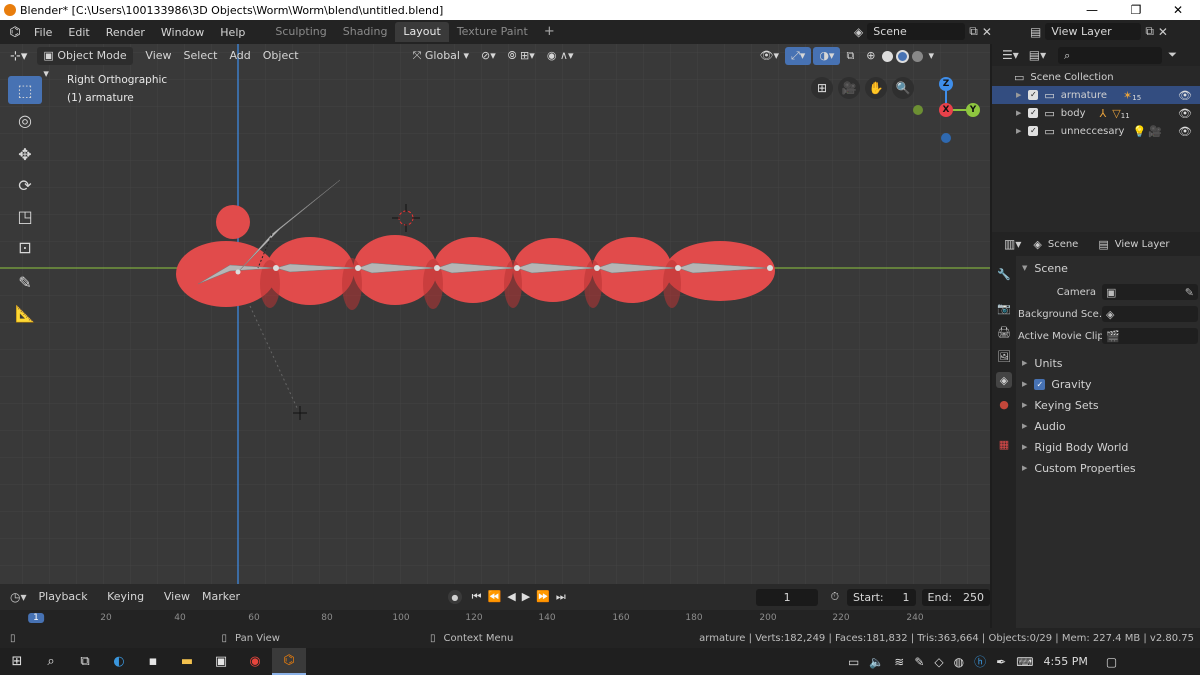 The image size is (1200, 675). Describe the element at coordinates (221, 661) in the screenshot. I see `app-icon: ▣` at that location.